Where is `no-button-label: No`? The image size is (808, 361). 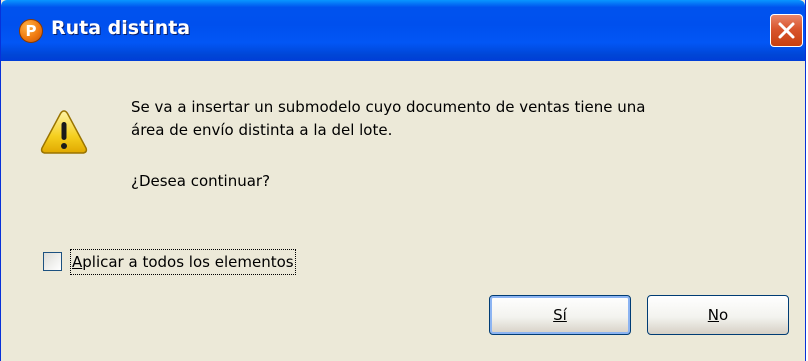
no-button-label: No is located at coordinates (718, 315).